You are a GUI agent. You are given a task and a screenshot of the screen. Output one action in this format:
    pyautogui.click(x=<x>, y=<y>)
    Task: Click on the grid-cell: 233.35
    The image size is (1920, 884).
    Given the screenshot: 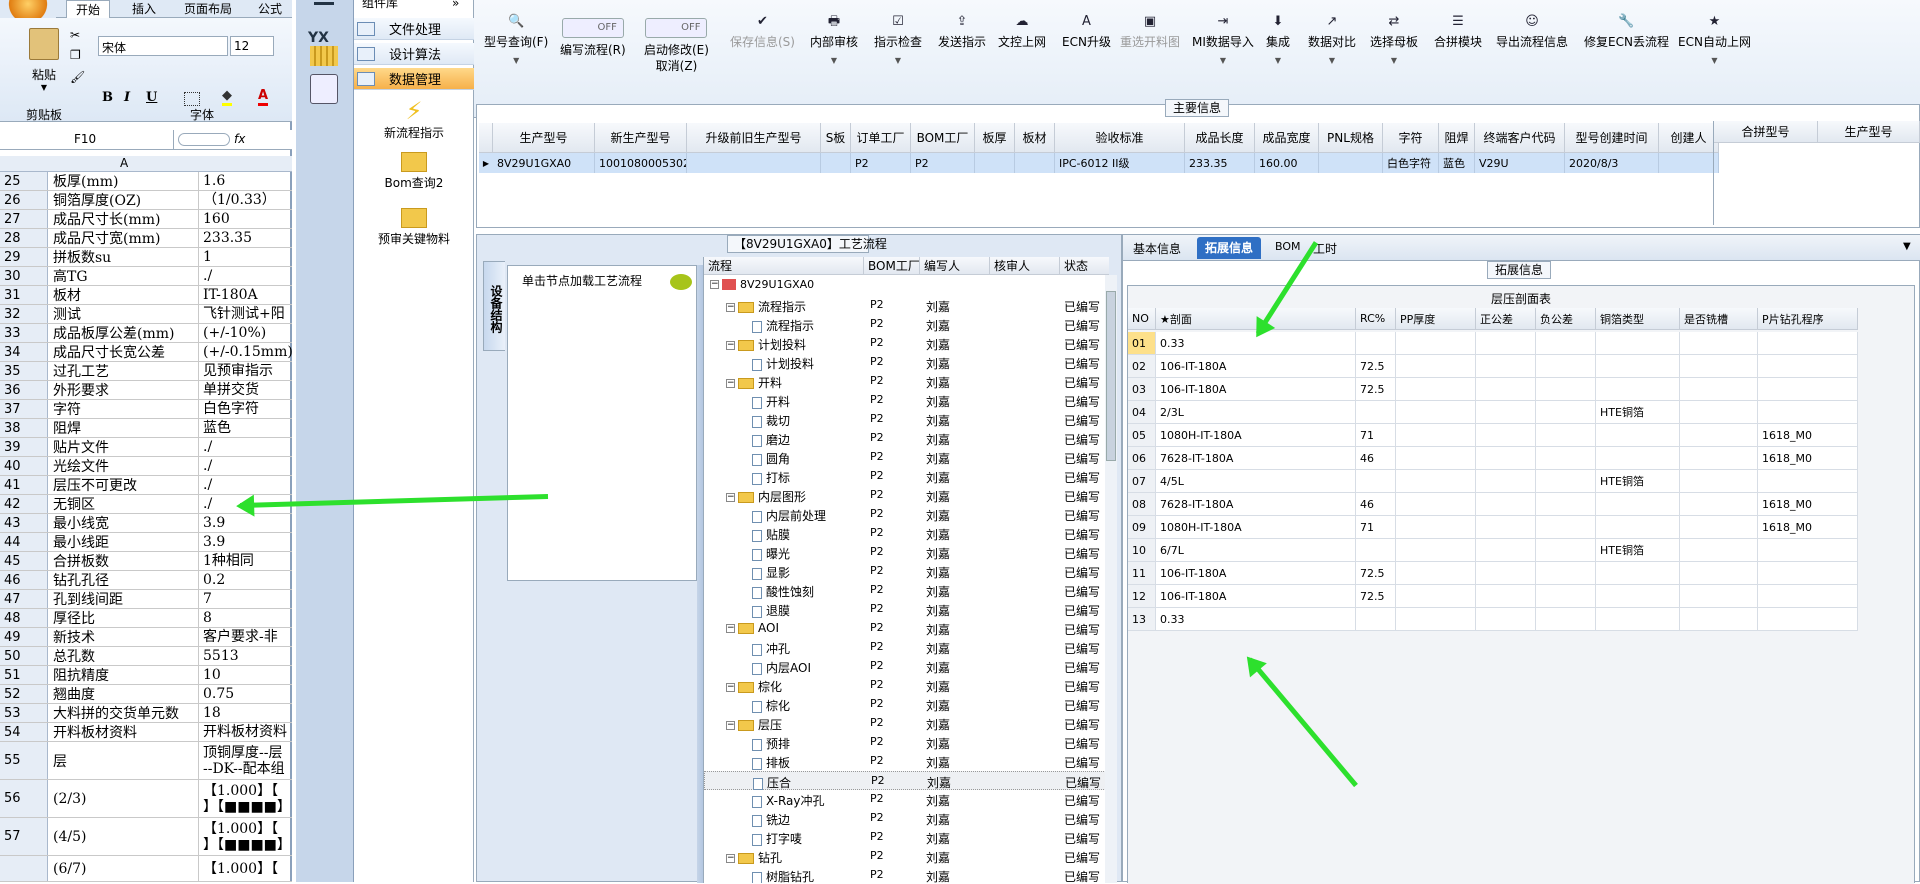 What is the action you would take?
    pyautogui.click(x=1220, y=163)
    